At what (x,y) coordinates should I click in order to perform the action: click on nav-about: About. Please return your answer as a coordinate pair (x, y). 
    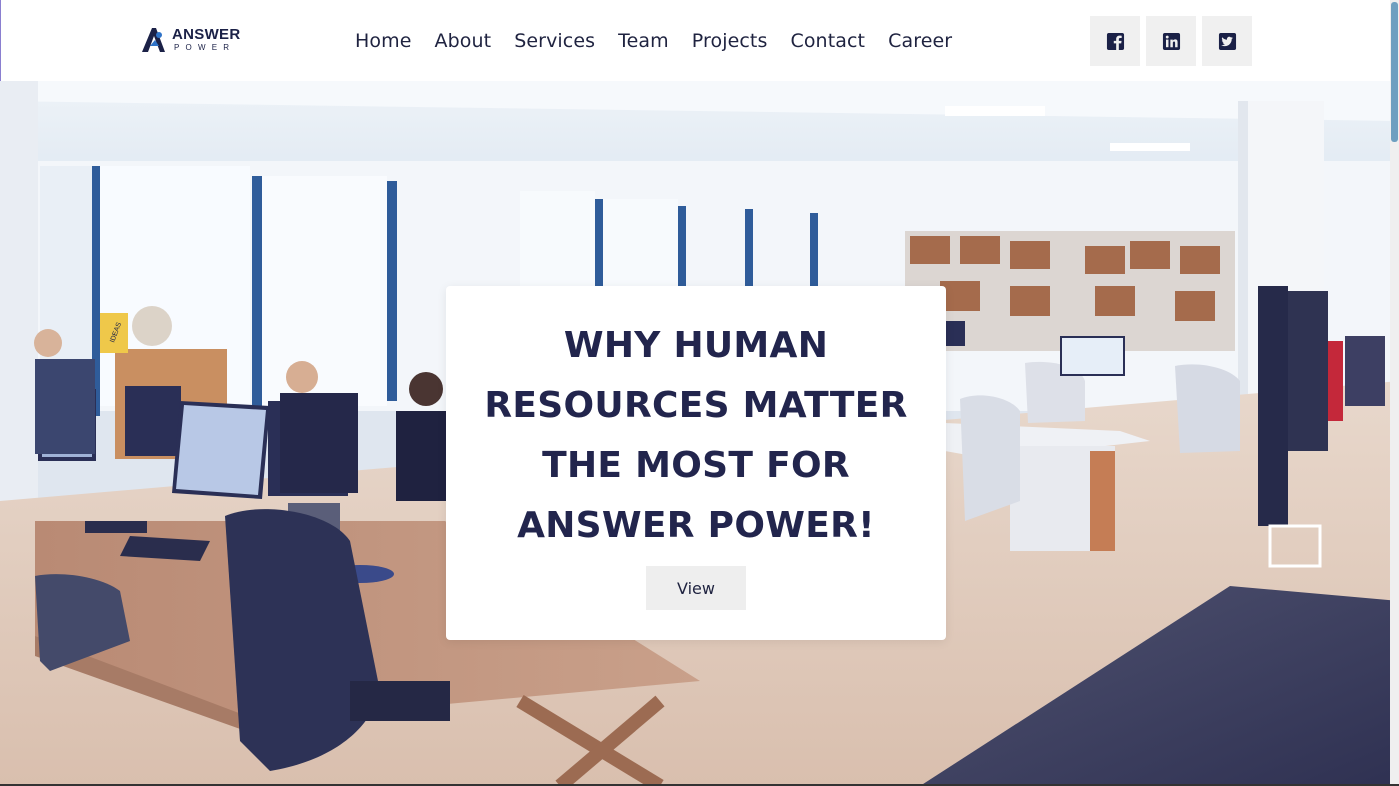
    Looking at the image, I should click on (463, 41).